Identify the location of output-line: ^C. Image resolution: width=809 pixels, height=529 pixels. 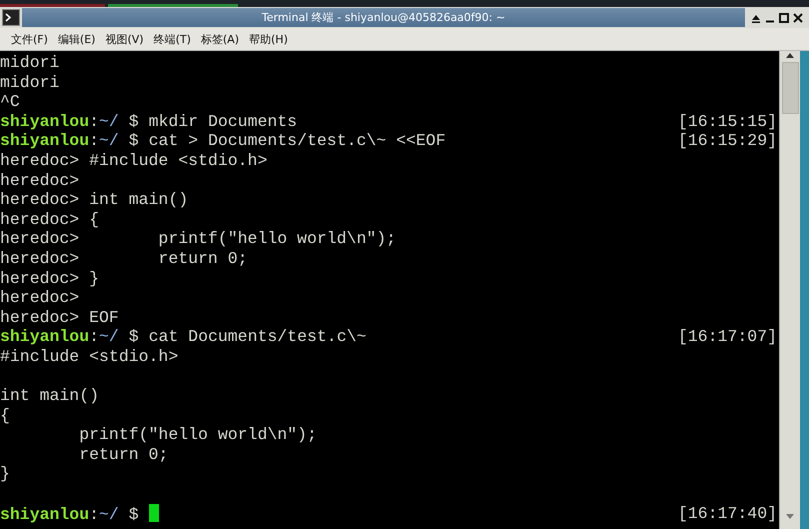
(10, 102).